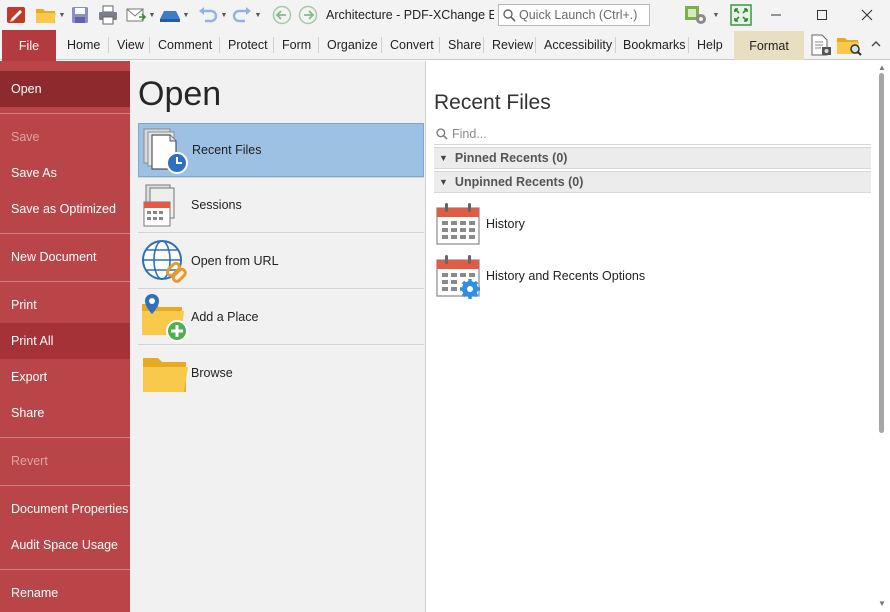 The width and height of the screenshot is (890, 612). I want to click on tab-format: Format, so click(769, 45).